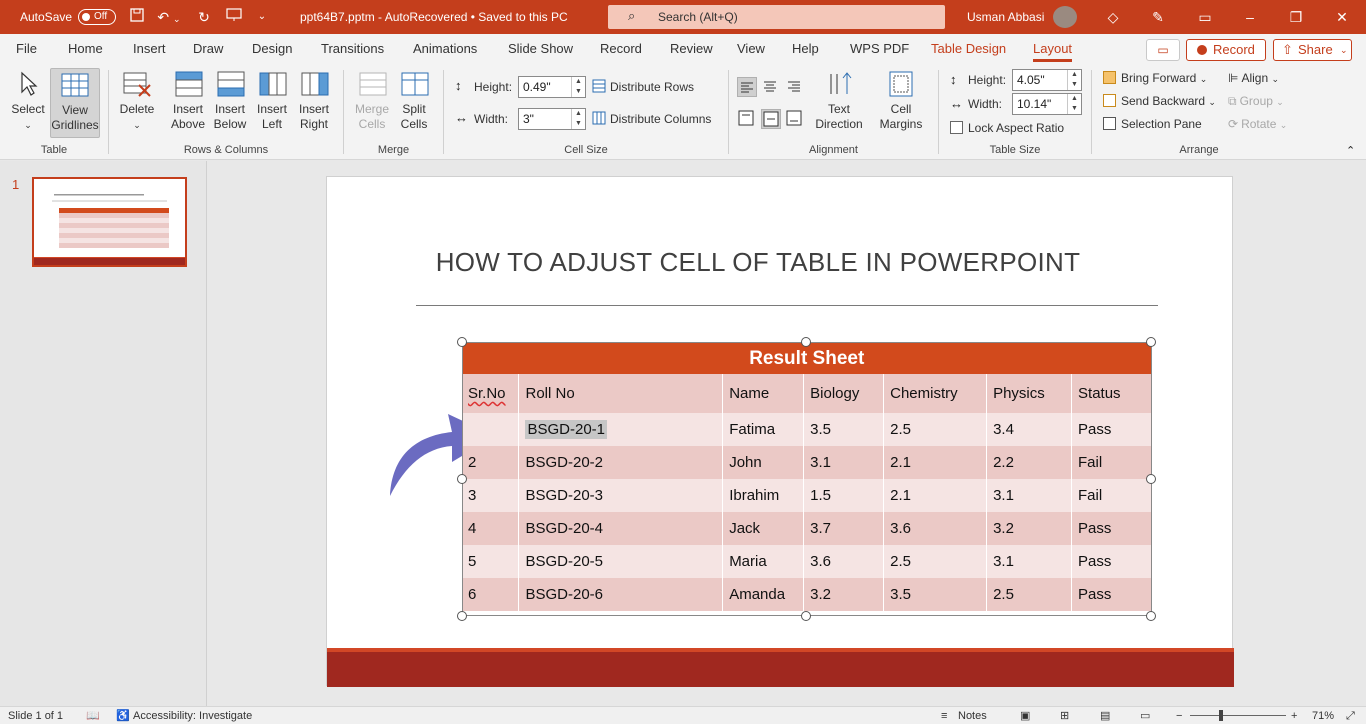  Describe the element at coordinates (552, 87) in the screenshot. I see `cell-height-input: 0.49" ▲ ▼` at that location.